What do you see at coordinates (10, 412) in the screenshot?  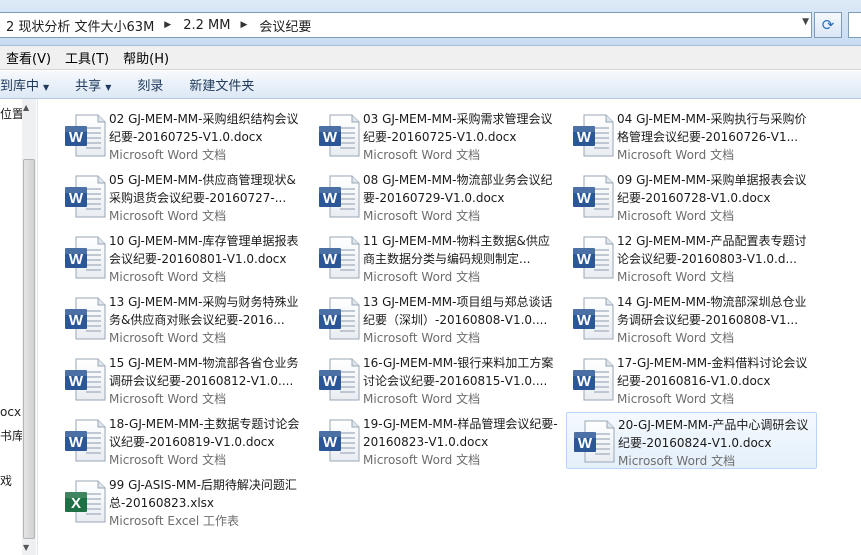 I see `nav-item: ocx` at bounding box center [10, 412].